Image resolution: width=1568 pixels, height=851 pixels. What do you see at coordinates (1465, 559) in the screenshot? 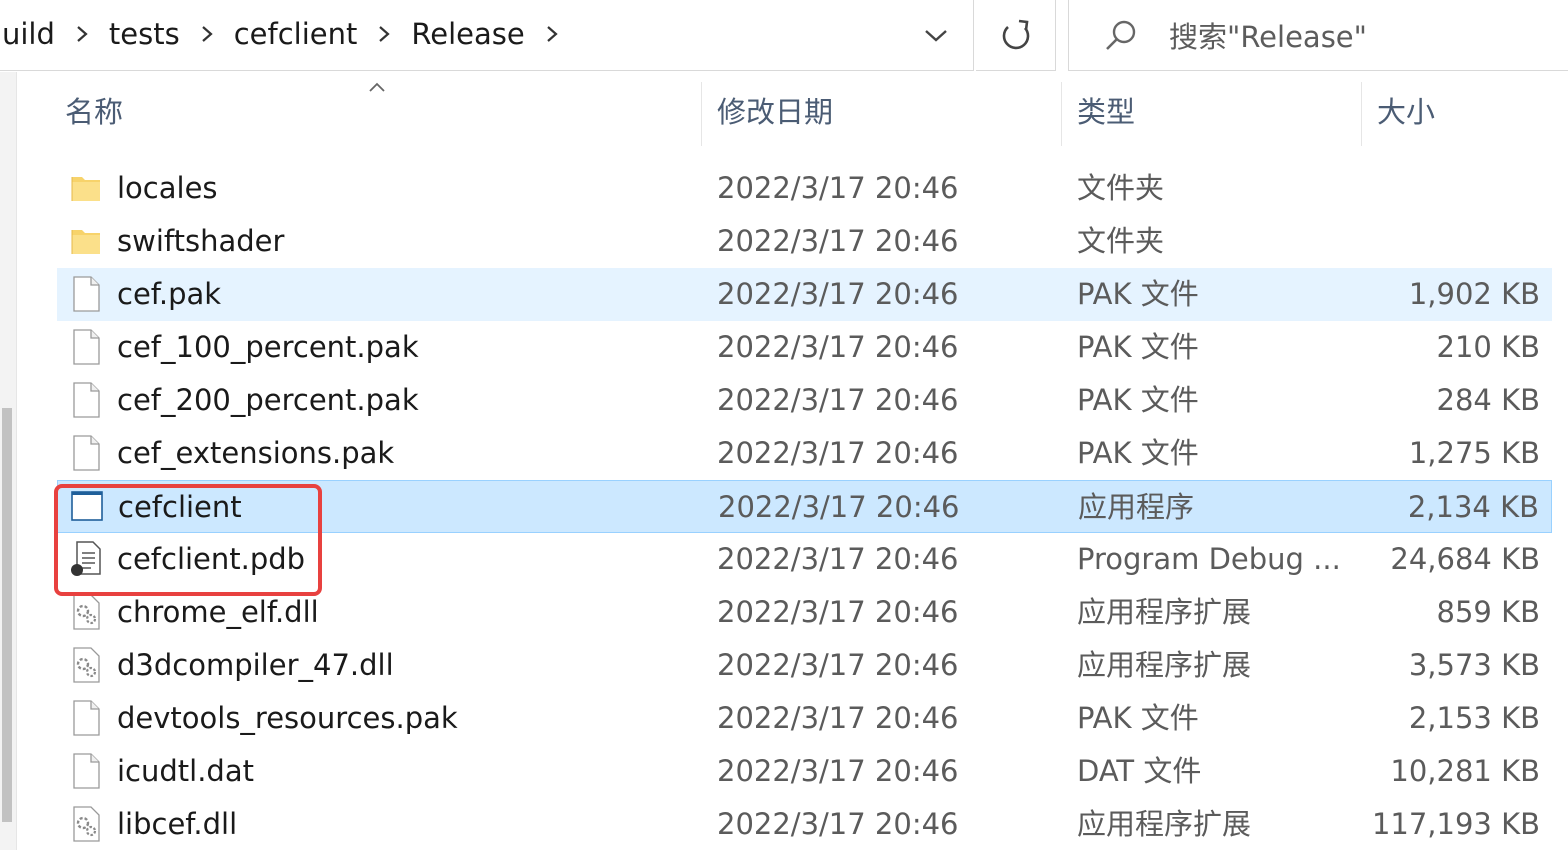
I see `file-size: 24,684 KB` at bounding box center [1465, 559].